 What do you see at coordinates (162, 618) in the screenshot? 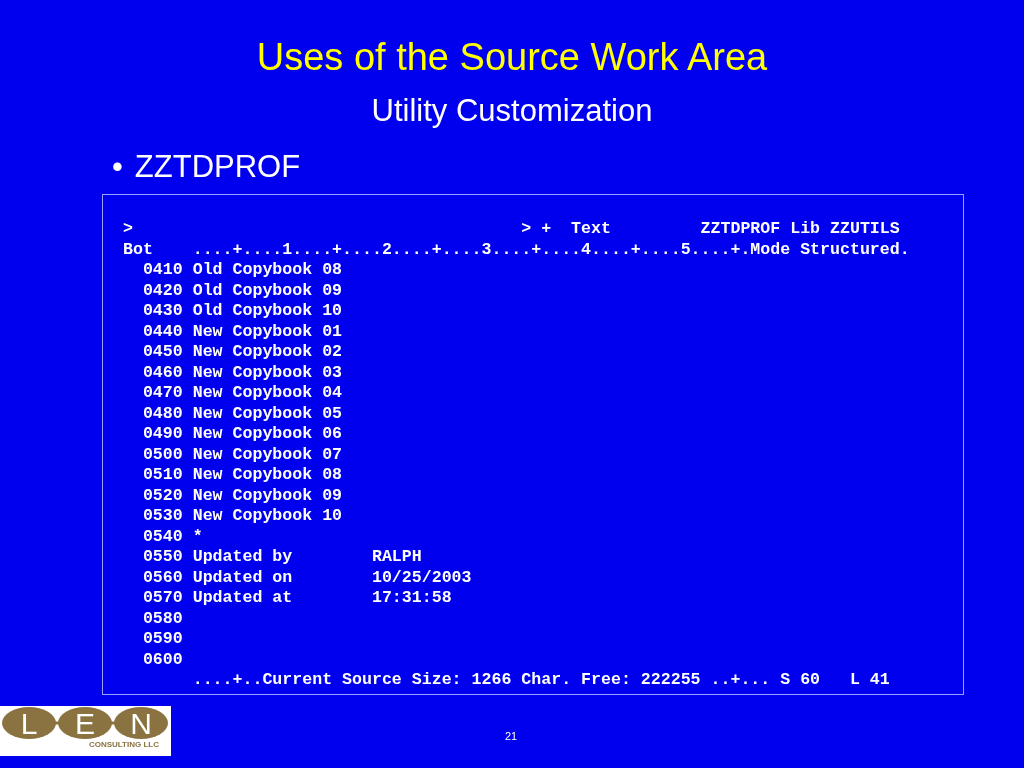
I see `terminal-line: 0580` at bounding box center [162, 618].